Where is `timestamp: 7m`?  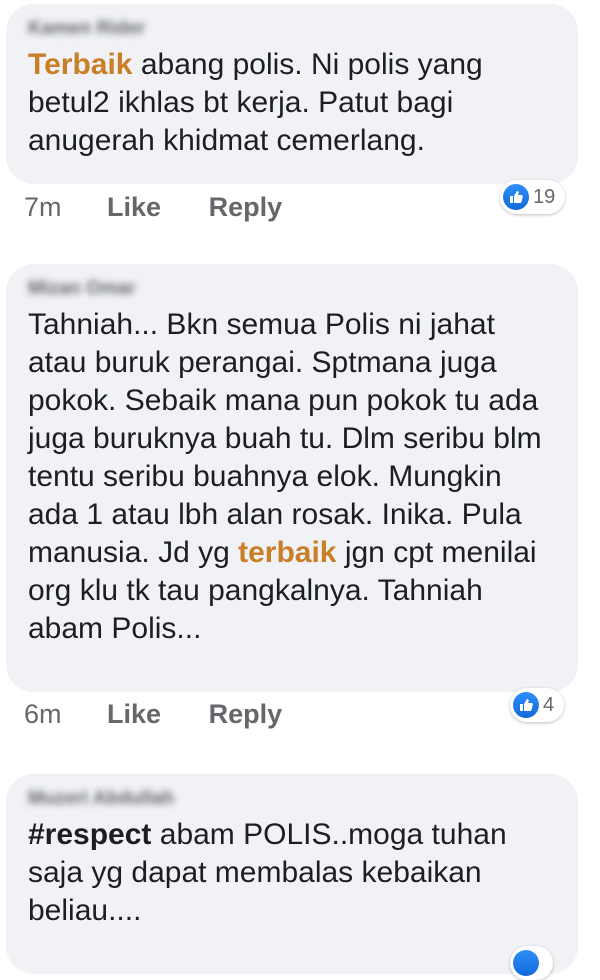
timestamp: 7m is located at coordinates (43, 207).